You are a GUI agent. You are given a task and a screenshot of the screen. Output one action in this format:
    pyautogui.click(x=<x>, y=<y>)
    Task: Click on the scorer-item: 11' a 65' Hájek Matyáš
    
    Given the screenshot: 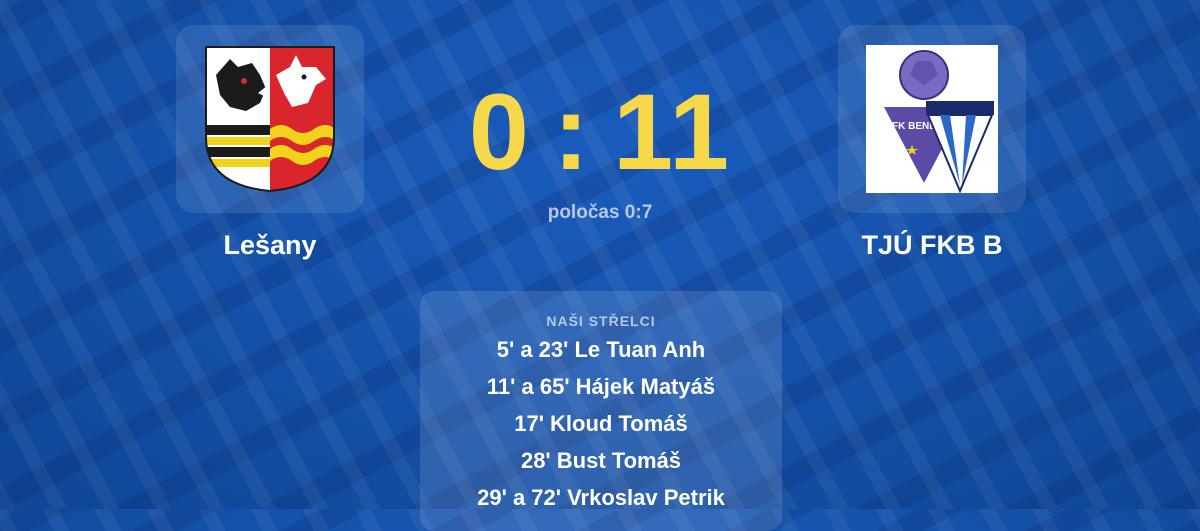 What is the action you would take?
    pyautogui.click(x=601, y=386)
    